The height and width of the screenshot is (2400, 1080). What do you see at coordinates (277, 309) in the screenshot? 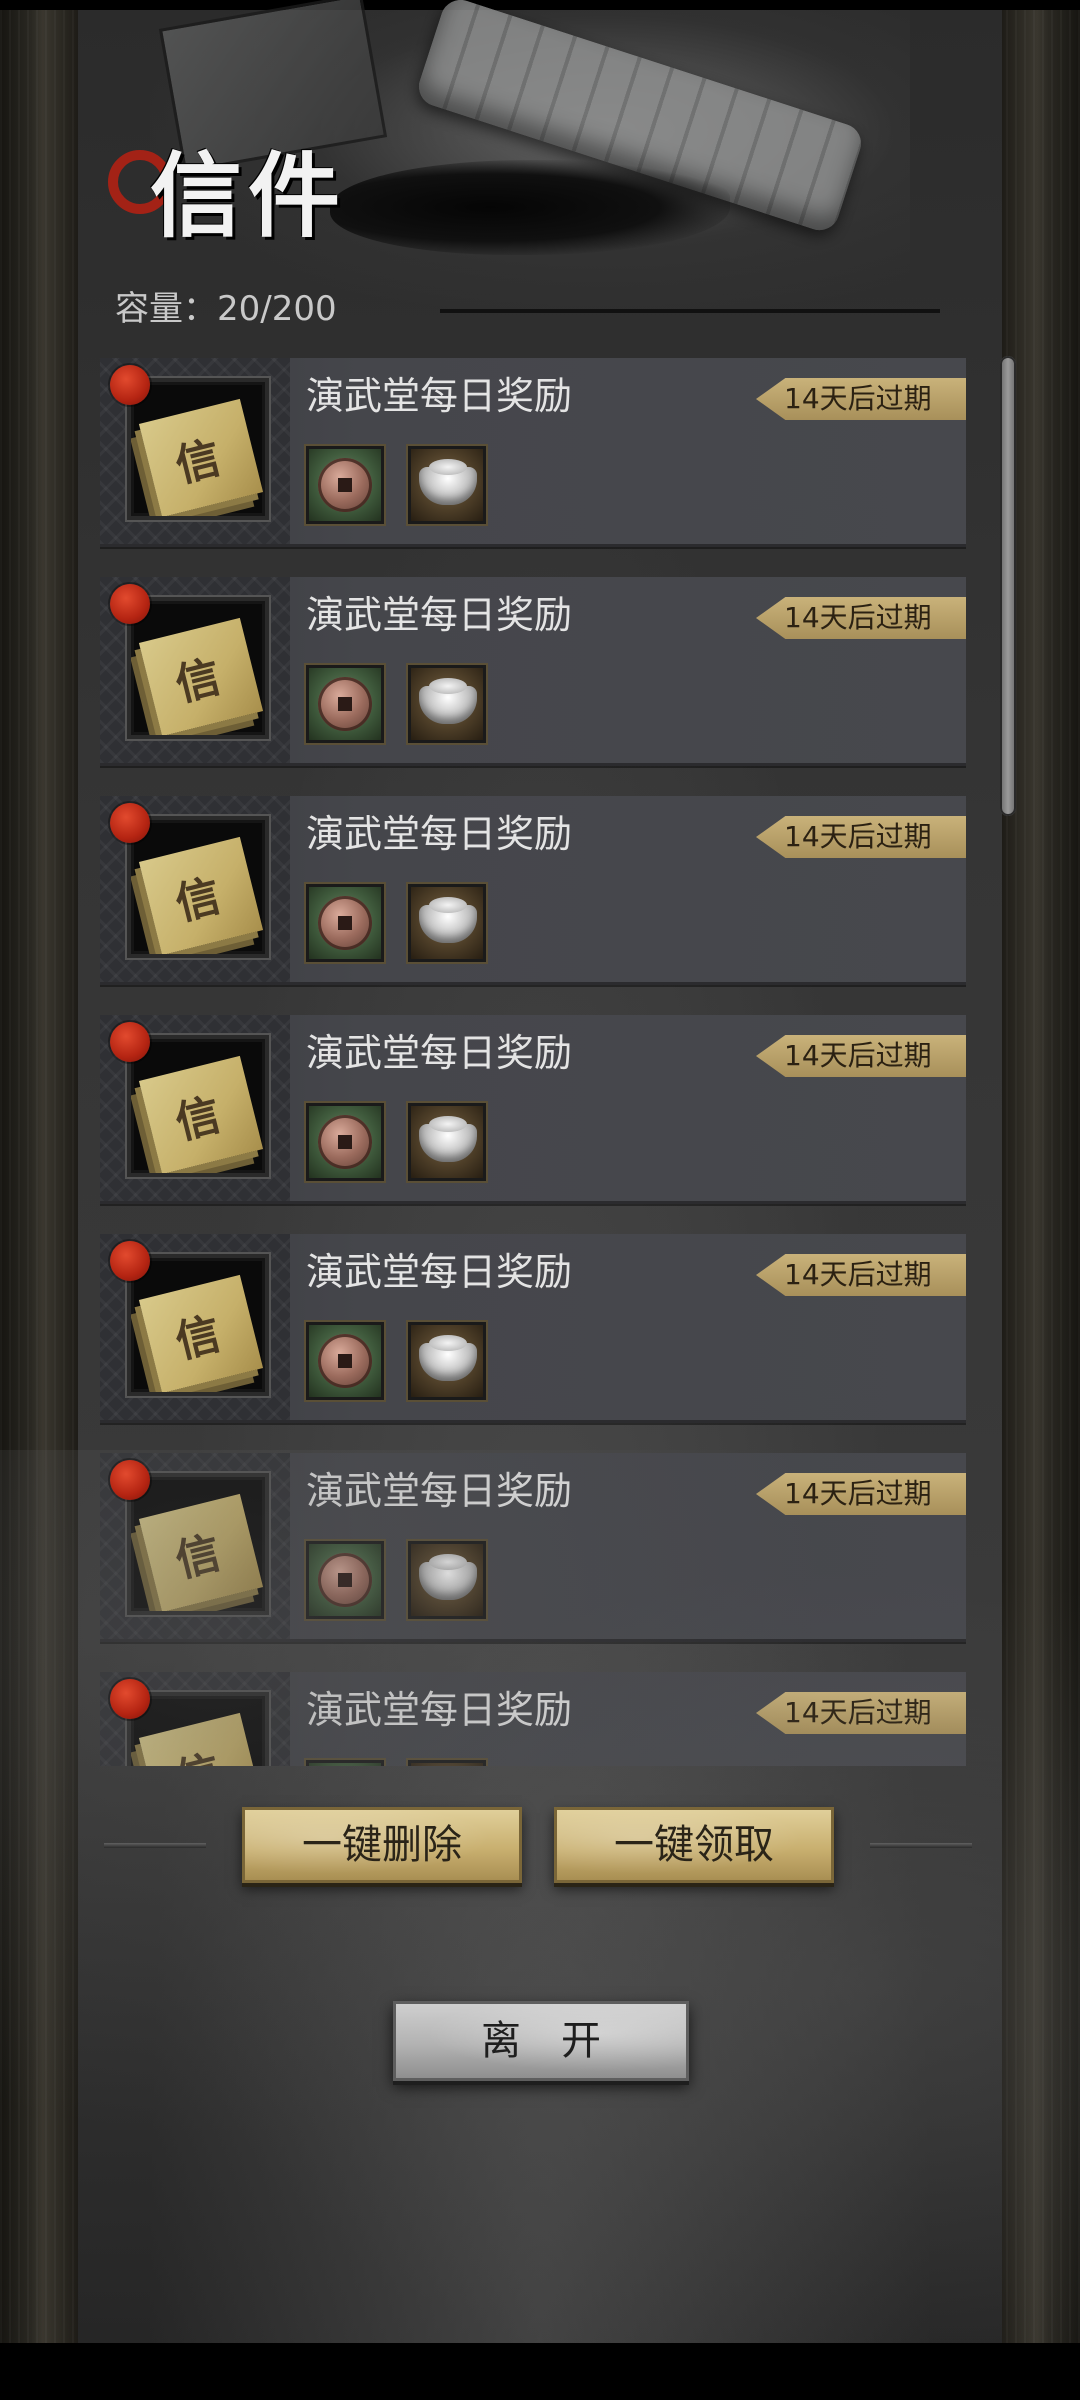
I see `capacity-value: 20/200` at bounding box center [277, 309].